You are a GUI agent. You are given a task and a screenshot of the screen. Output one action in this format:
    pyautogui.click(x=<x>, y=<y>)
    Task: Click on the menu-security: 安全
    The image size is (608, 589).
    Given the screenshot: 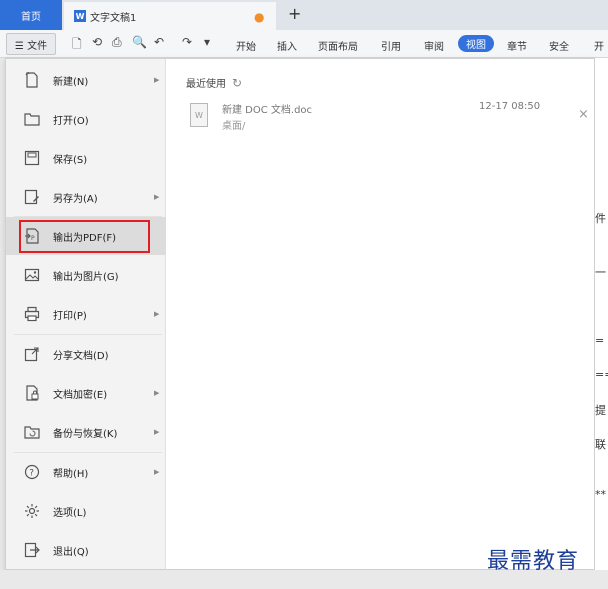 What is the action you would take?
    pyautogui.click(x=559, y=45)
    